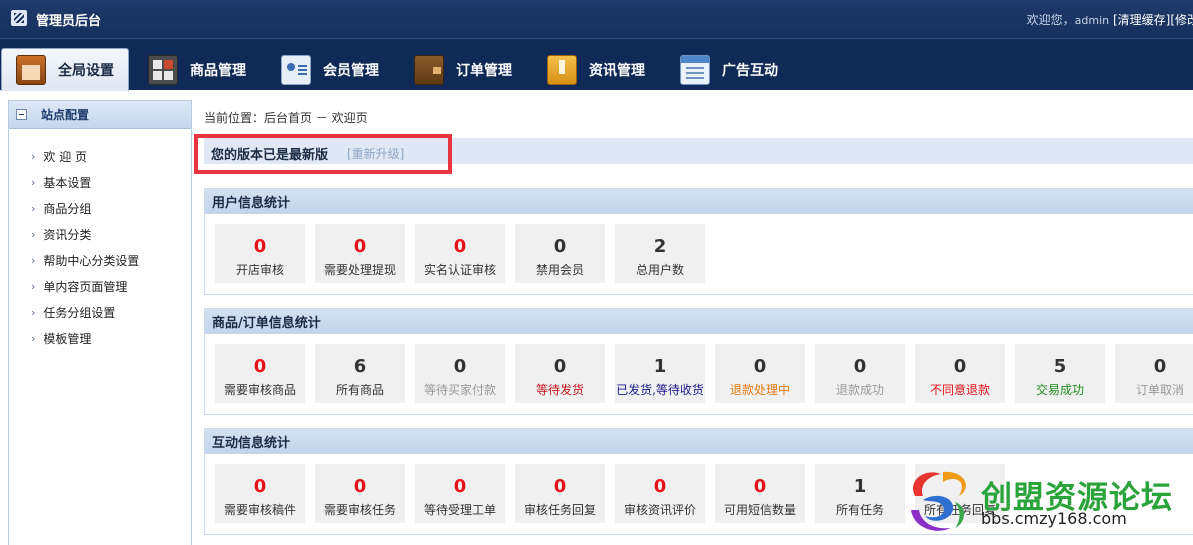  What do you see at coordinates (100, 115) in the screenshot?
I see `sidebar-header: 站点配置` at bounding box center [100, 115].